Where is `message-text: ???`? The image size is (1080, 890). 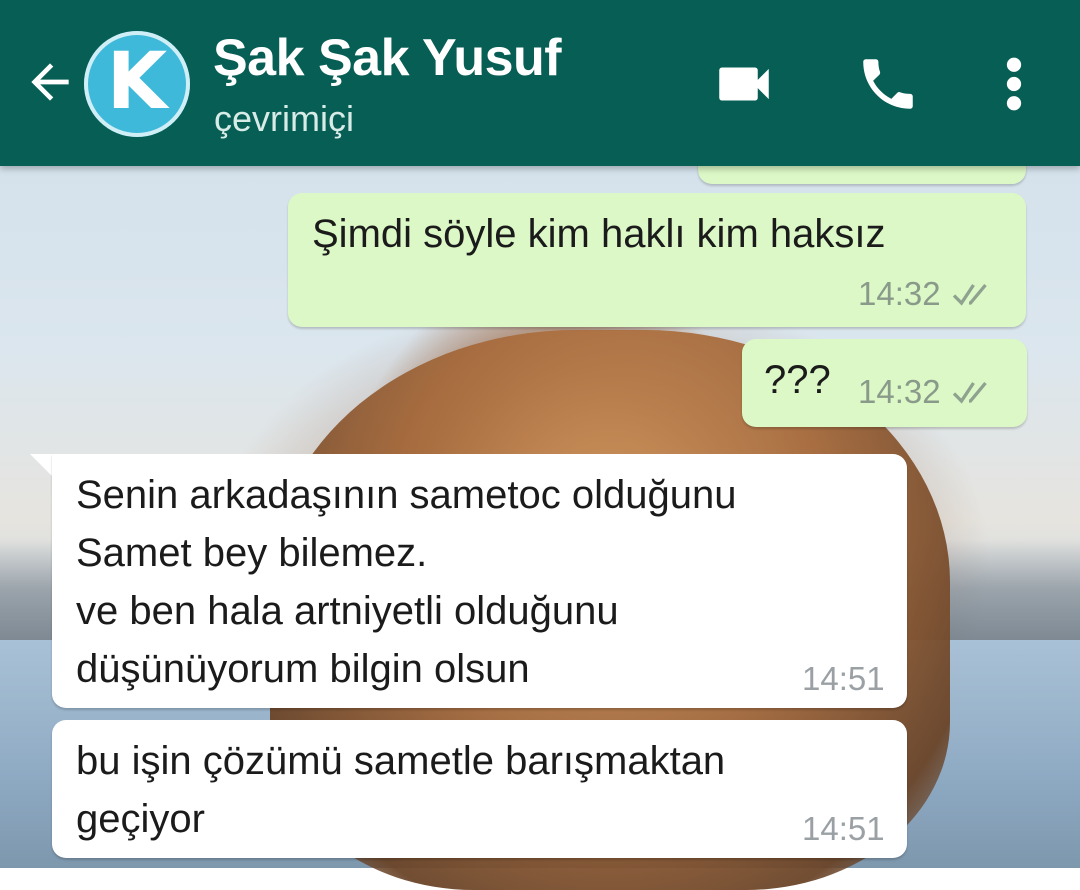
message-text: ??? is located at coordinates (797, 380).